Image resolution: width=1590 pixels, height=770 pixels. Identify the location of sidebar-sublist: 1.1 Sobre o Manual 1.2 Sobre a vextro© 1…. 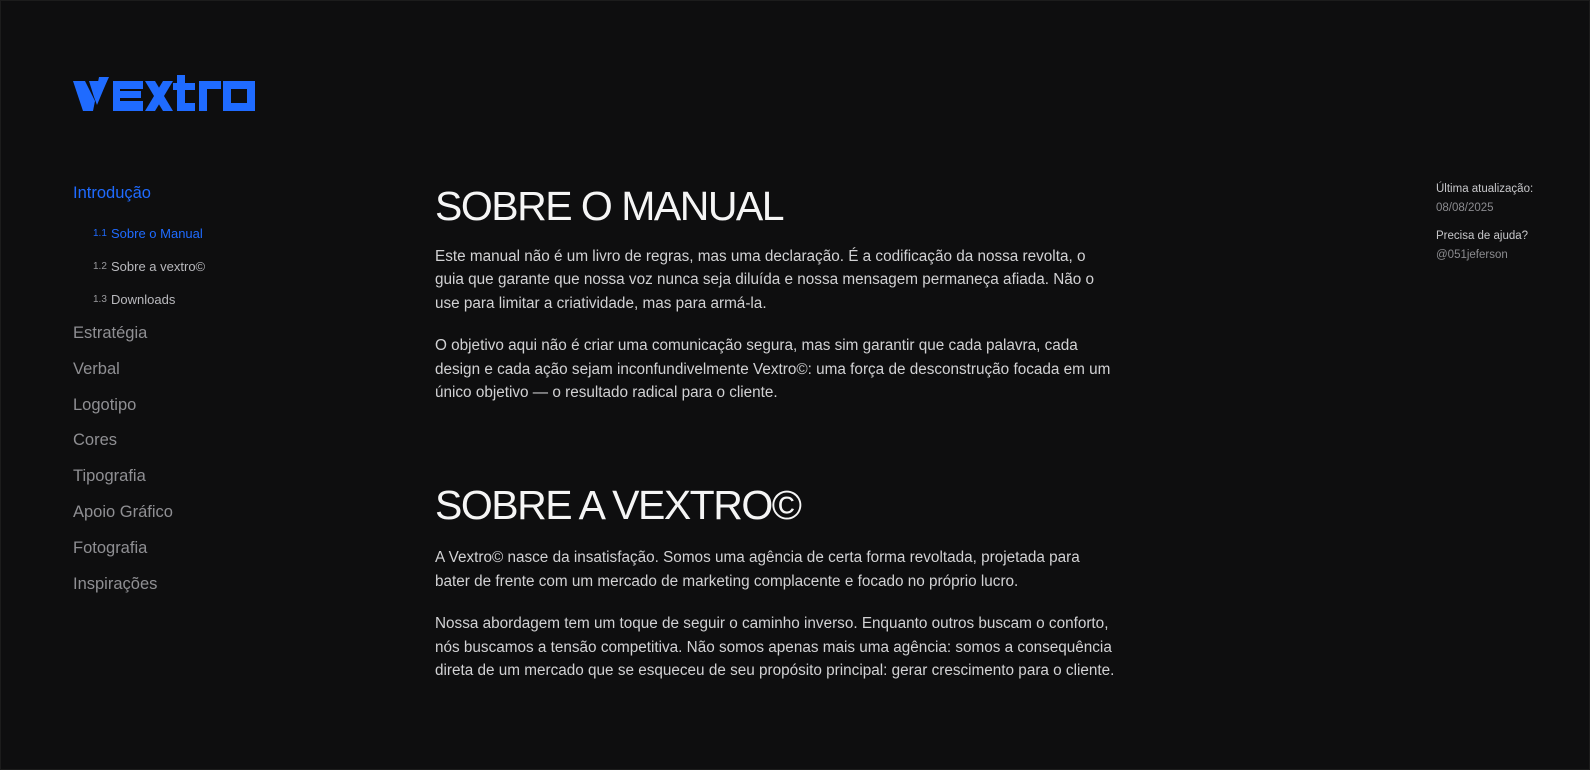
(213, 266).